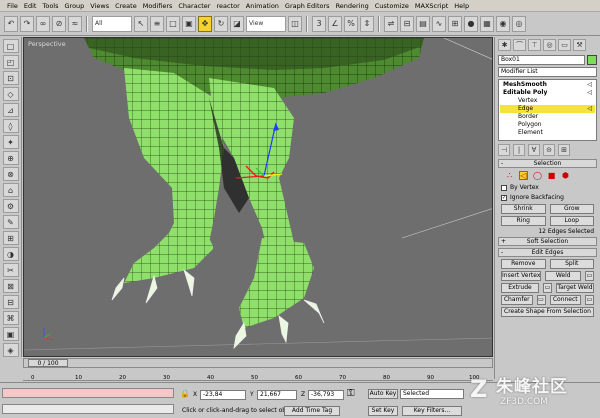 Image resolution: width=600 pixels, height=418 pixels. What do you see at coordinates (541, 300) in the screenshot?
I see `chamfer-settings-icon: ▭` at bounding box center [541, 300].